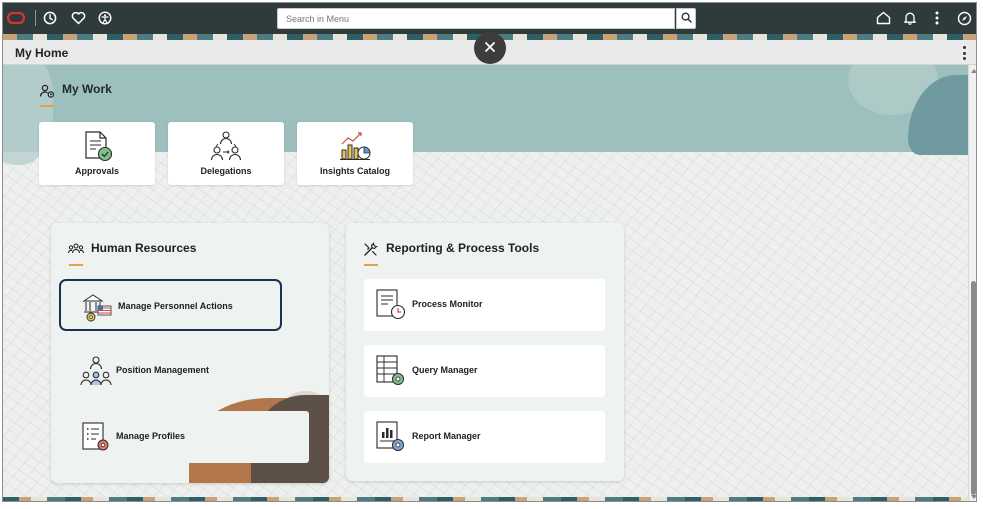  What do you see at coordinates (355, 148) in the screenshot?
I see `insights-chart-icon` at bounding box center [355, 148].